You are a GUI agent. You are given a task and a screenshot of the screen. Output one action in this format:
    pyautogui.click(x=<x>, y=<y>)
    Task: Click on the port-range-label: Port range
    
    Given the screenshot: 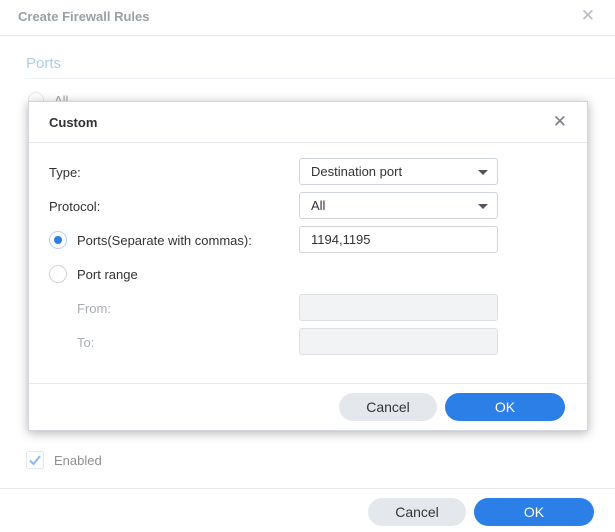 What is the action you would take?
    pyautogui.click(x=107, y=274)
    